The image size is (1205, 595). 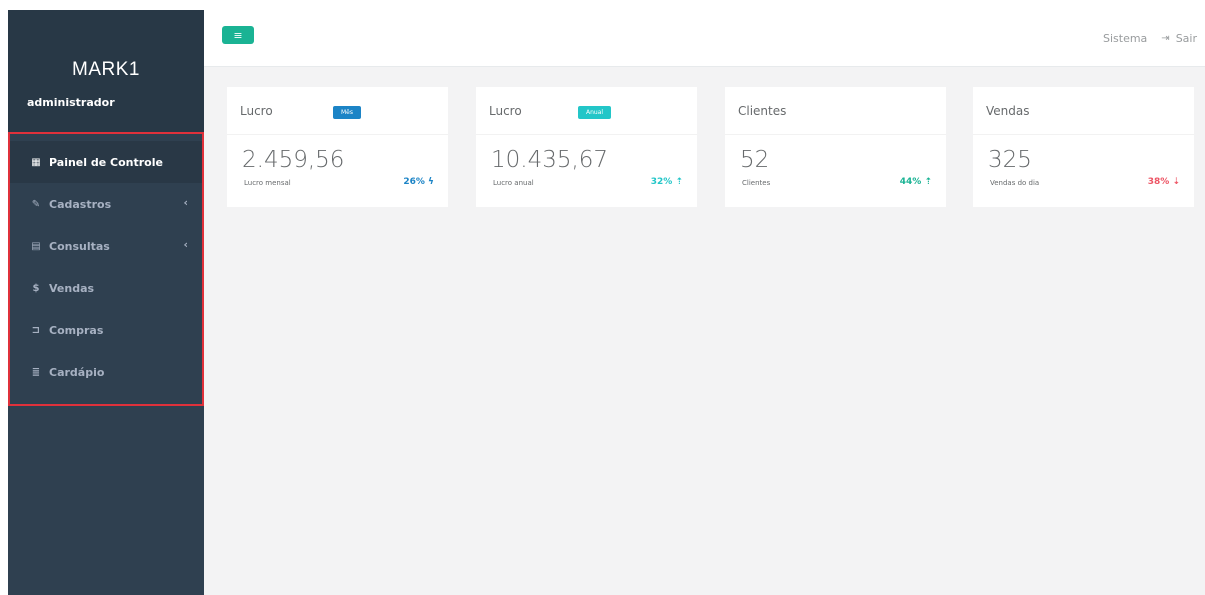 What do you see at coordinates (418, 182) in the screenshot?
I see `card-percentage: 26% ϟ` at bounding box center [418, 182].